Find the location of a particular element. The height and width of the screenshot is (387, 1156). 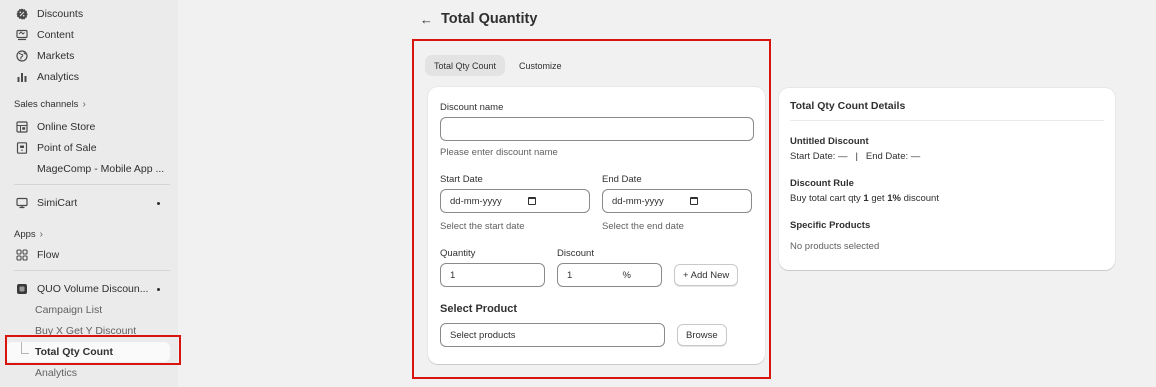

page-header: ← Total Quantity is located at coordinates (478, 19).